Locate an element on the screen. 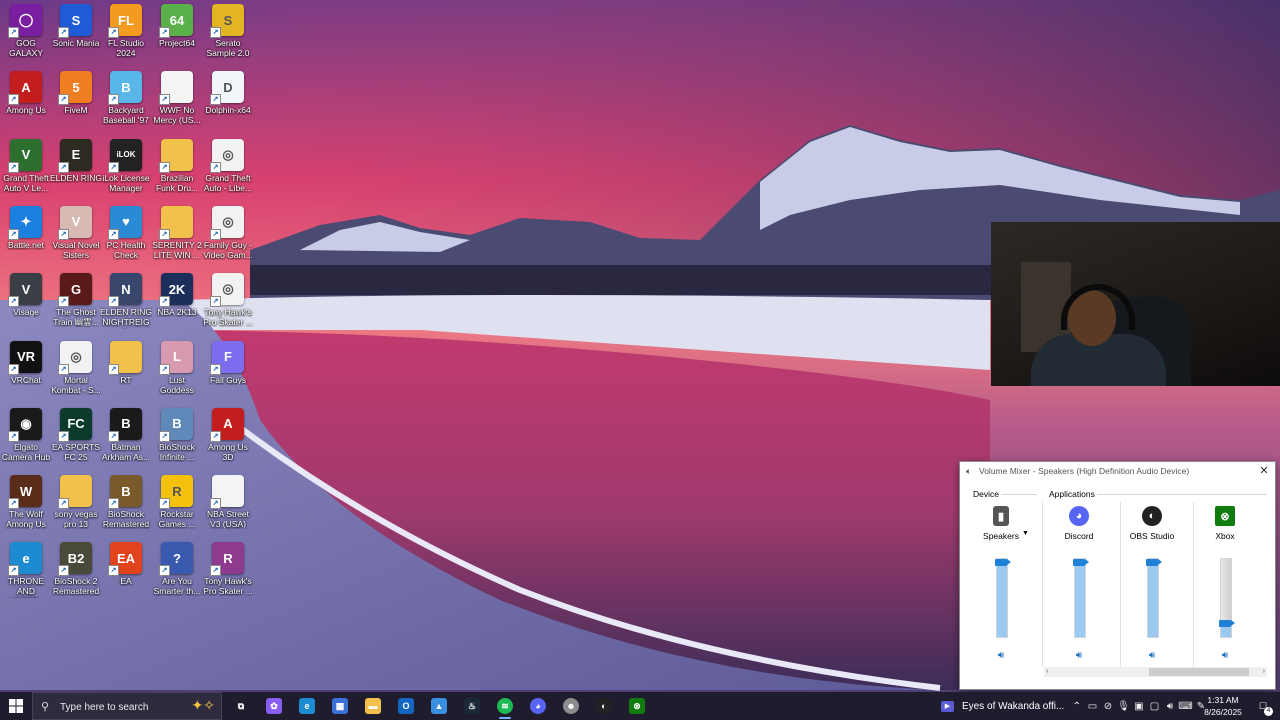 The width and height of the screenshot is (1280, 720). volume-icon: 🔊︎ is located at coordinates (1170, 706).